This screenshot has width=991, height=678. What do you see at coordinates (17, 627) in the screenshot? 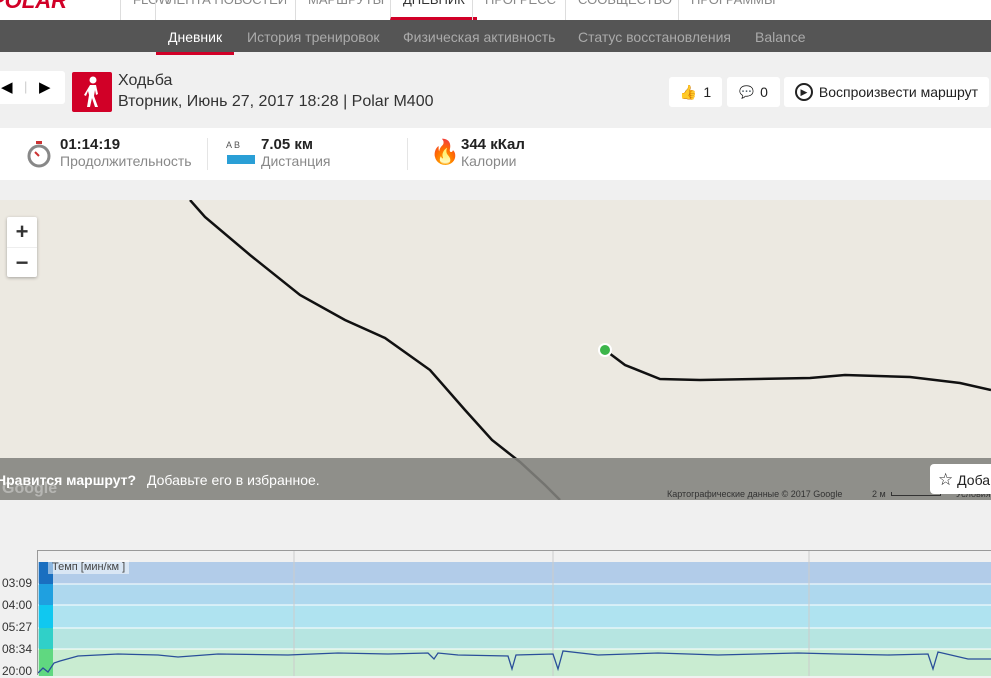
I see `y-tick: 05:27` at bounding box center [17, 627].